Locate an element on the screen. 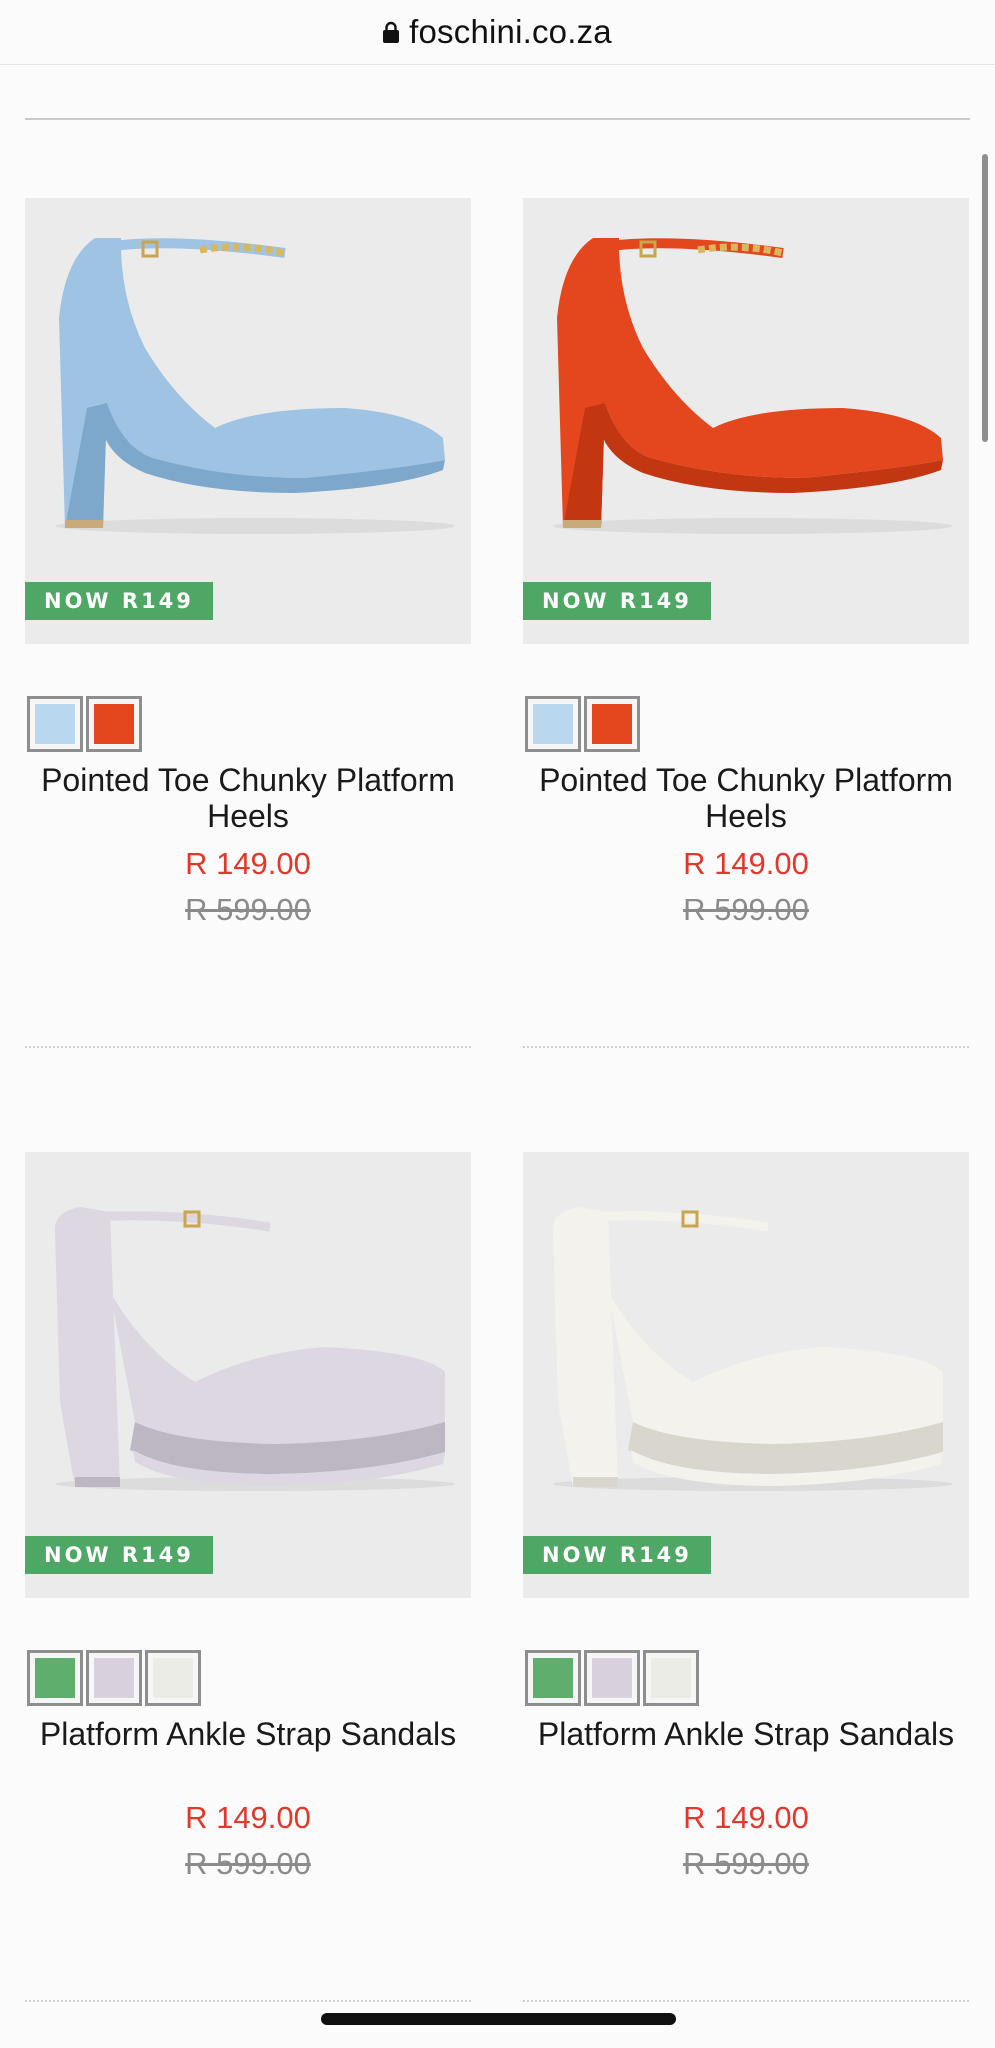 This screenshot has height=2048, width=995. url-text: foschini.co.za is located at coordinates (510, 31).